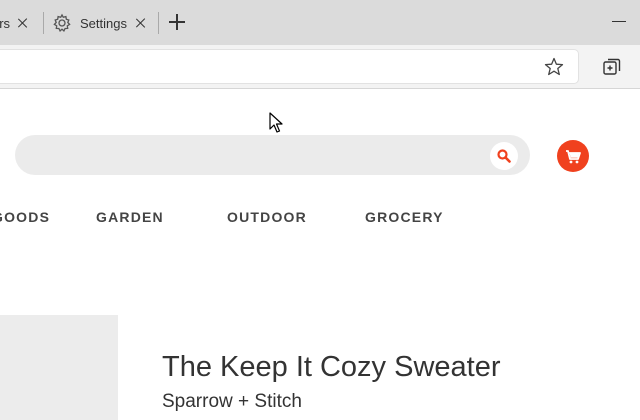 This screenshot has width=640, height=420. Describe the element at coordinates (404, 217) in the screenshot. I see `nav-item-grocery: GROCERY` at that location.